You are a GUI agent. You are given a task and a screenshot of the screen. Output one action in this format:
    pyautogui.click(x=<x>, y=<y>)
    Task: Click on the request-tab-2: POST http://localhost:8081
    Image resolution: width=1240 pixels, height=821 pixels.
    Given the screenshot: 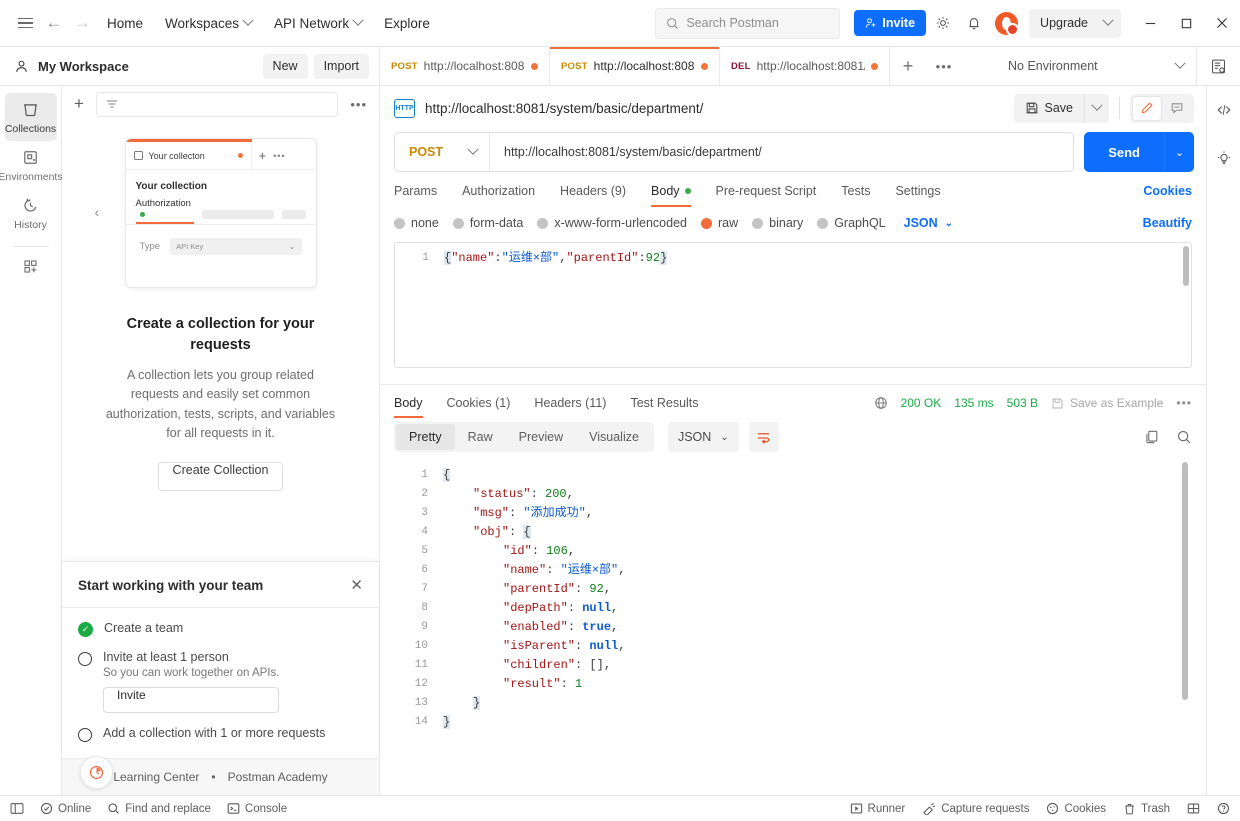 What is the action you would take?
    pyautogui.click(x=635, y=66)
    